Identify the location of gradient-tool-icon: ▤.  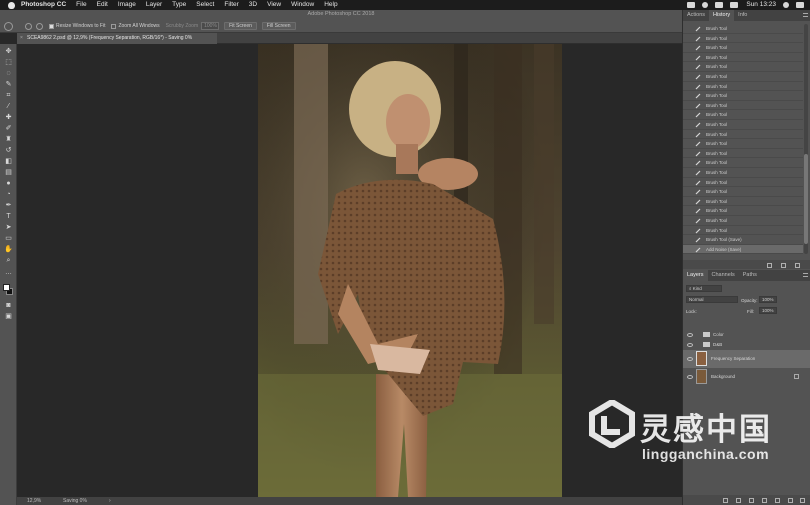
(8, 173).